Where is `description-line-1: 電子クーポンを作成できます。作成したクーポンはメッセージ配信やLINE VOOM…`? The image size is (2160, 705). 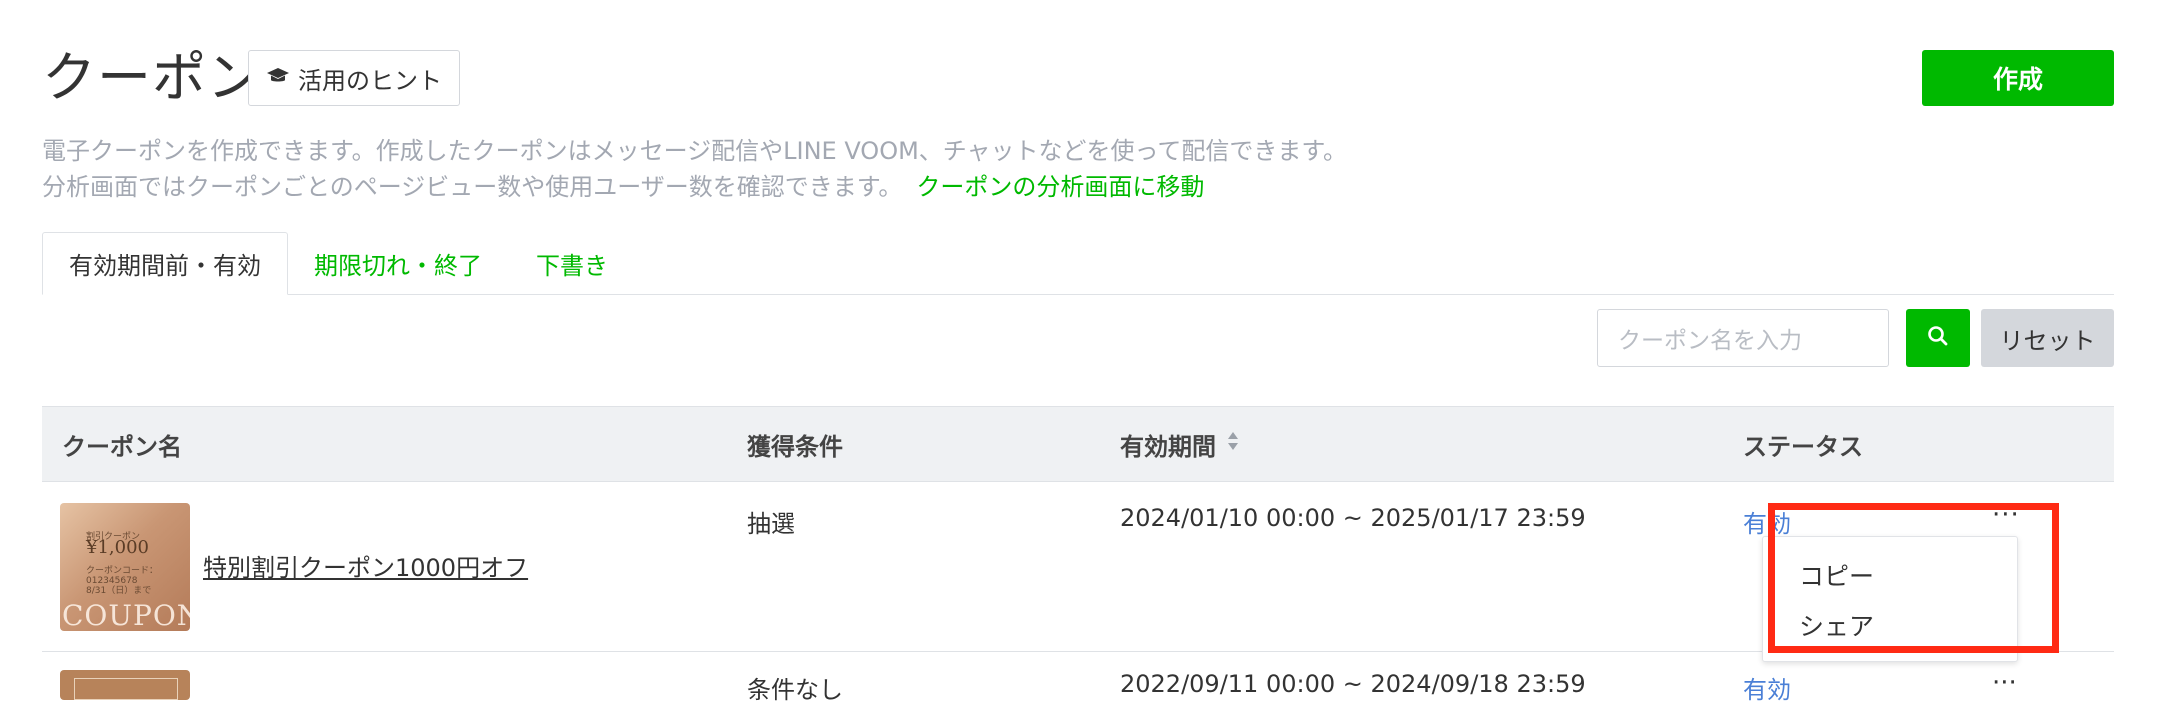
description-line-1: 電子クーポンを作成できます。作成したクーポンはメッセージ配信やLINE VOOM… is located at coordinates (694, 151).